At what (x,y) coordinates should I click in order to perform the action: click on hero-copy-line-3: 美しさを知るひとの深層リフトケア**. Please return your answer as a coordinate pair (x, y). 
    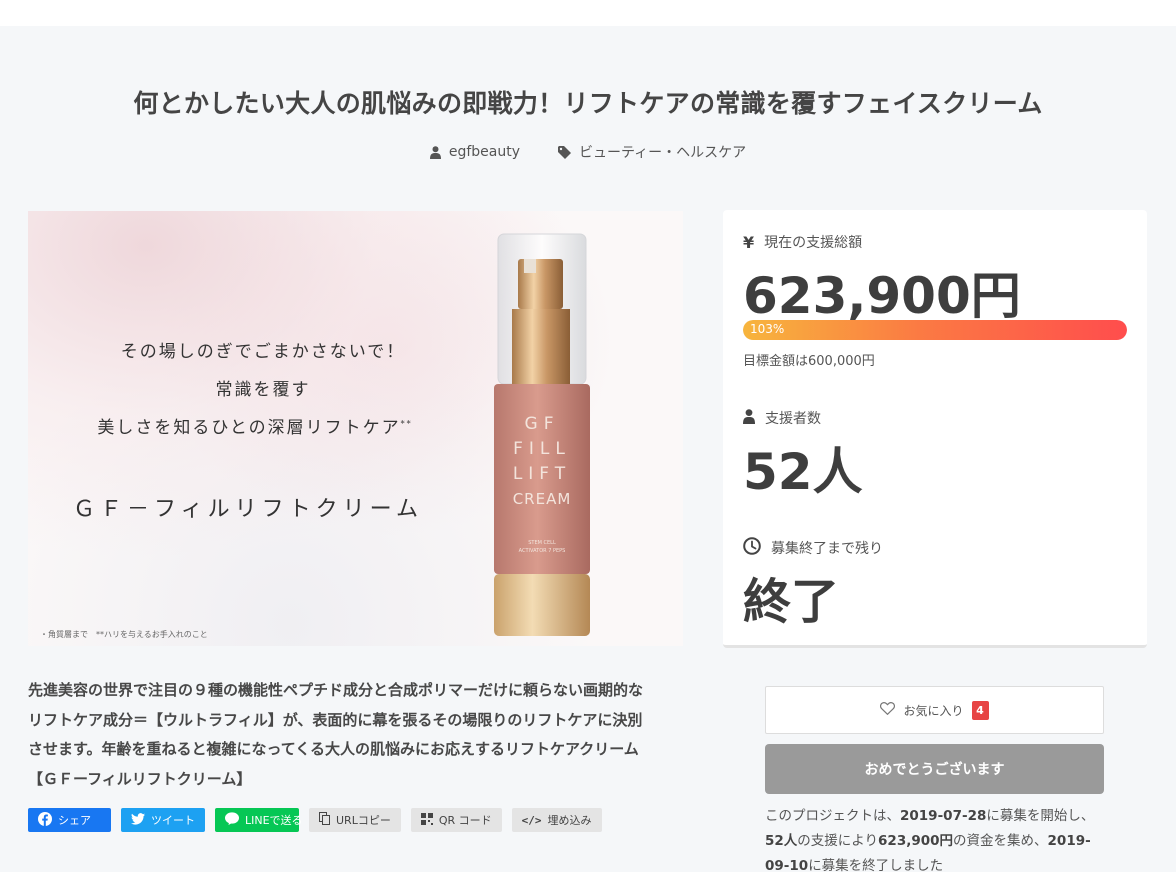
    Looking at the image, I should click on (255, 428).